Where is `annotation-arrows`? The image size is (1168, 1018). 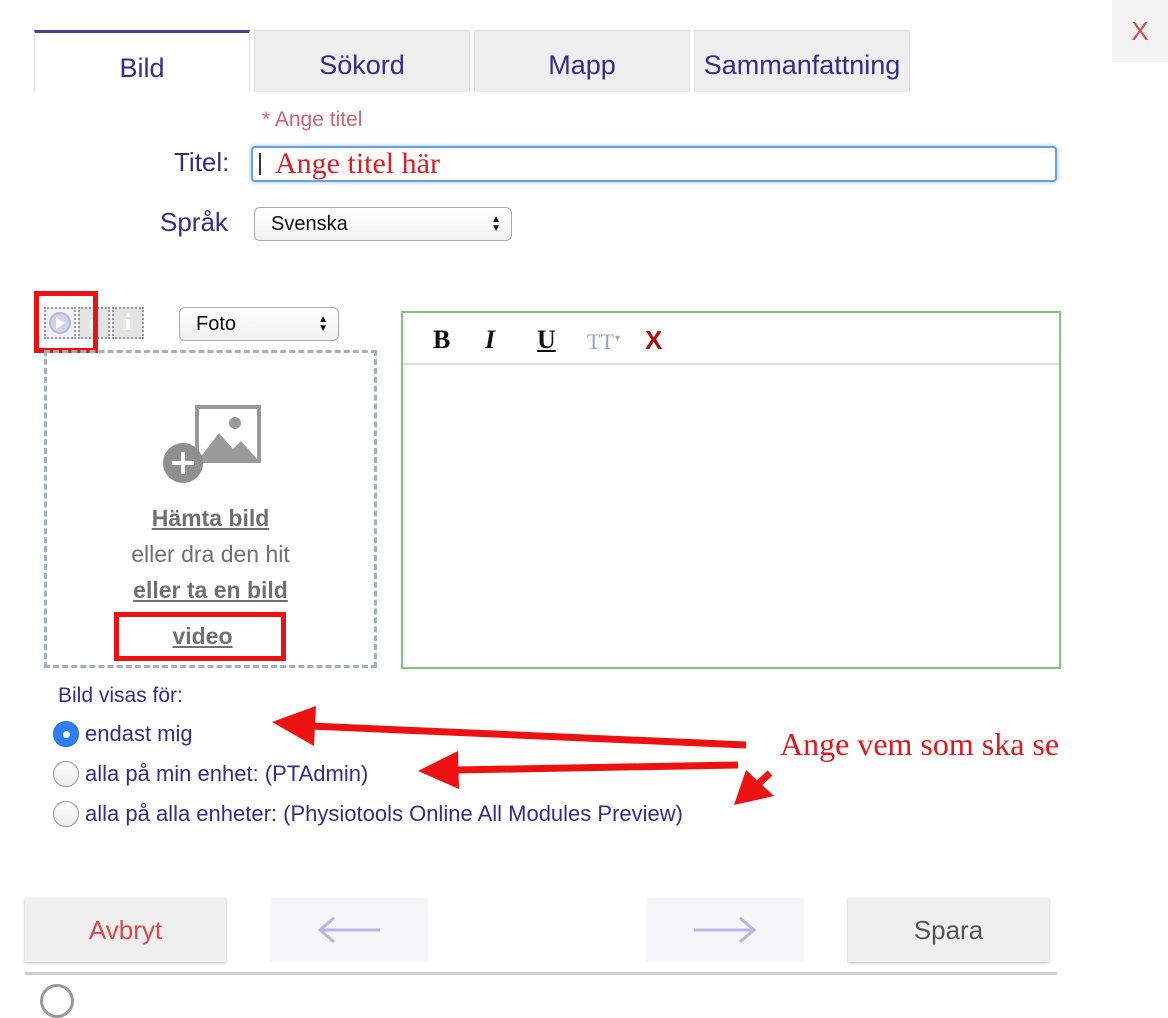
annotation-arrows is located at coordinates (523, 755).